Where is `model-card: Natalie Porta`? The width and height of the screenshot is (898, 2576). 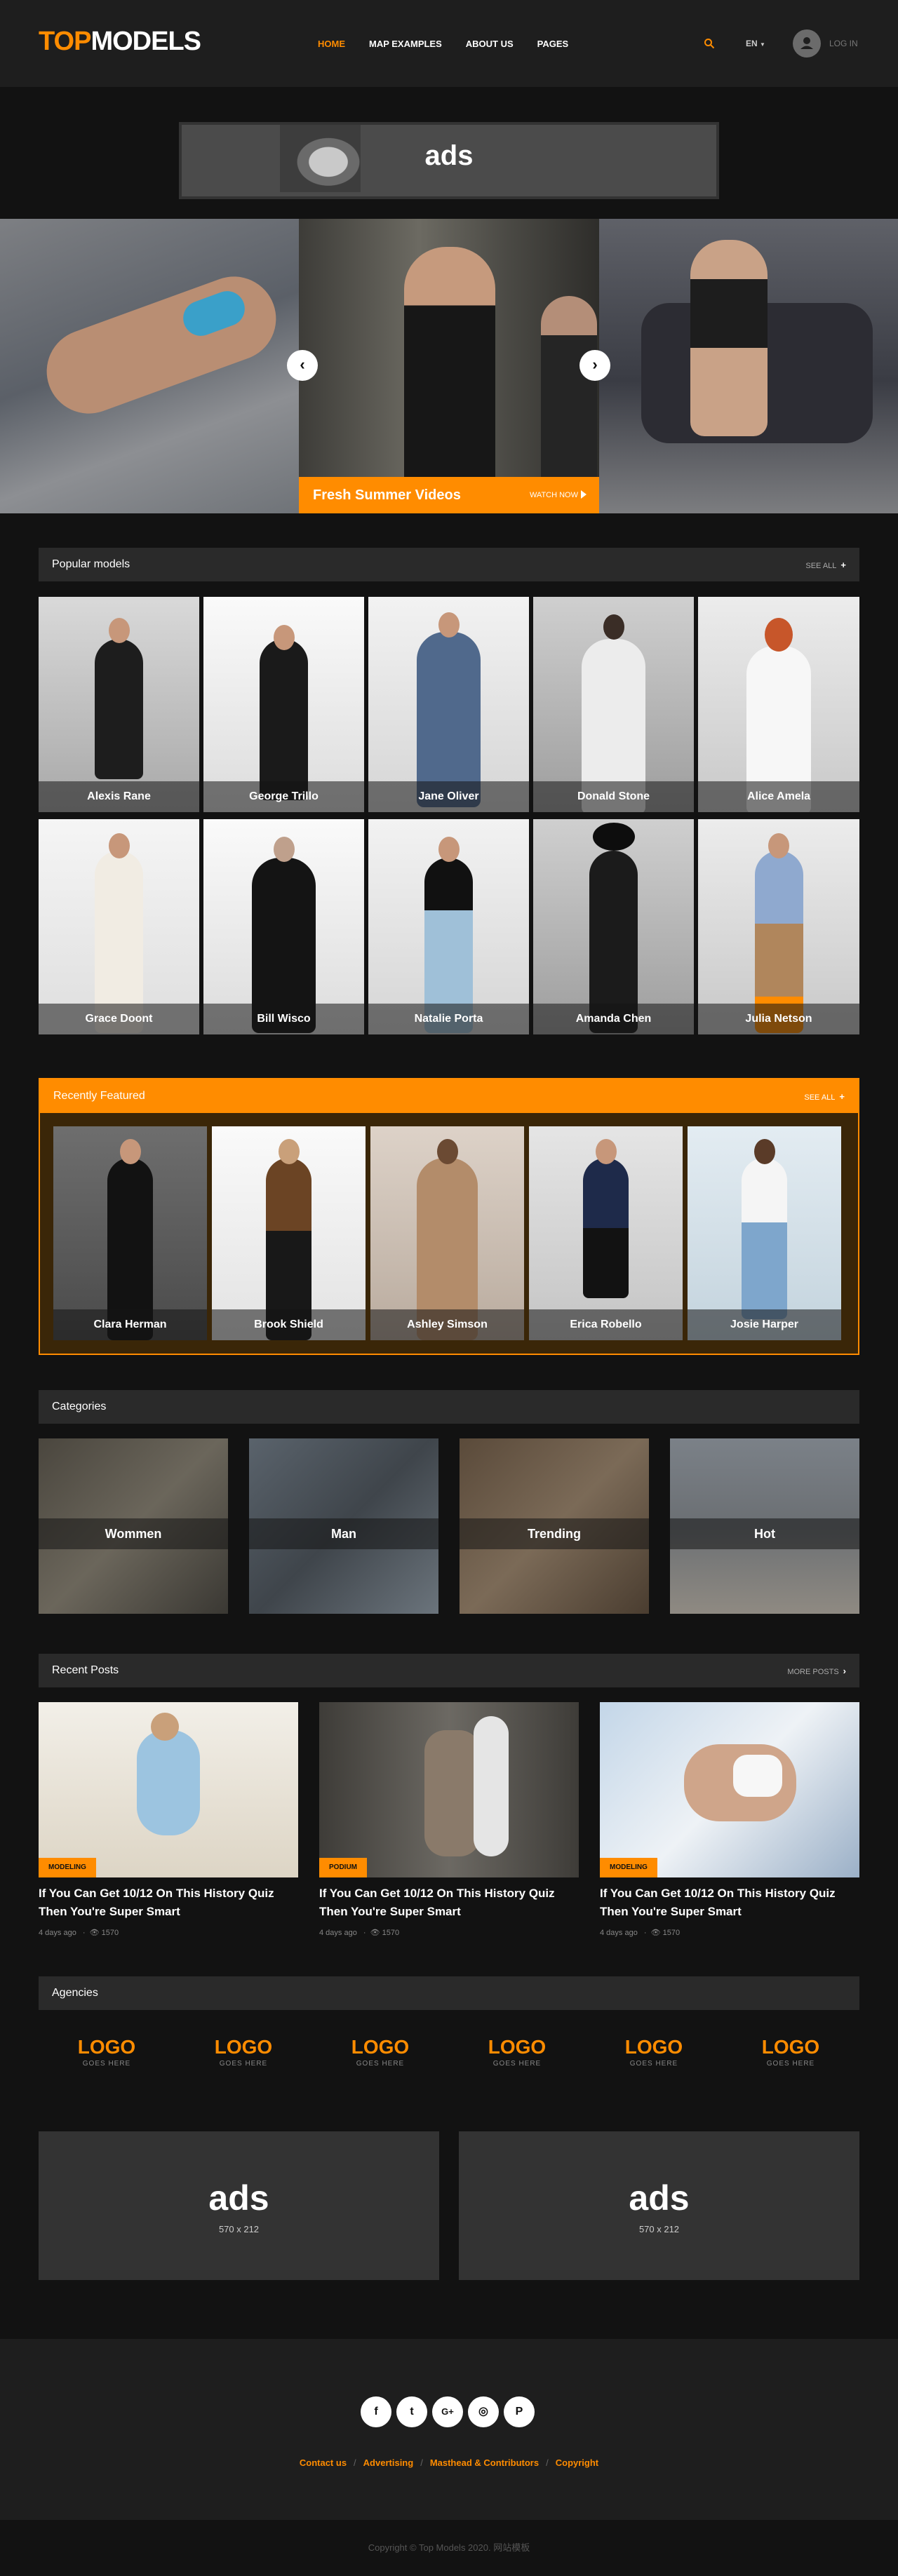
model-card: Natalie Porta is located at coordinates (448, 926).